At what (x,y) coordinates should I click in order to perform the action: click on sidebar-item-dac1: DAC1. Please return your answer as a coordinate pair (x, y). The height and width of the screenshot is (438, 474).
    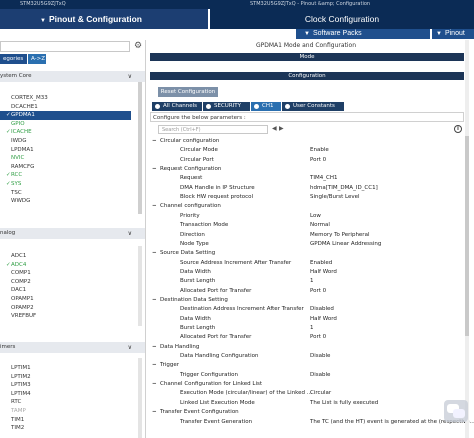
    Looking at the image, I should click on (68, 290).